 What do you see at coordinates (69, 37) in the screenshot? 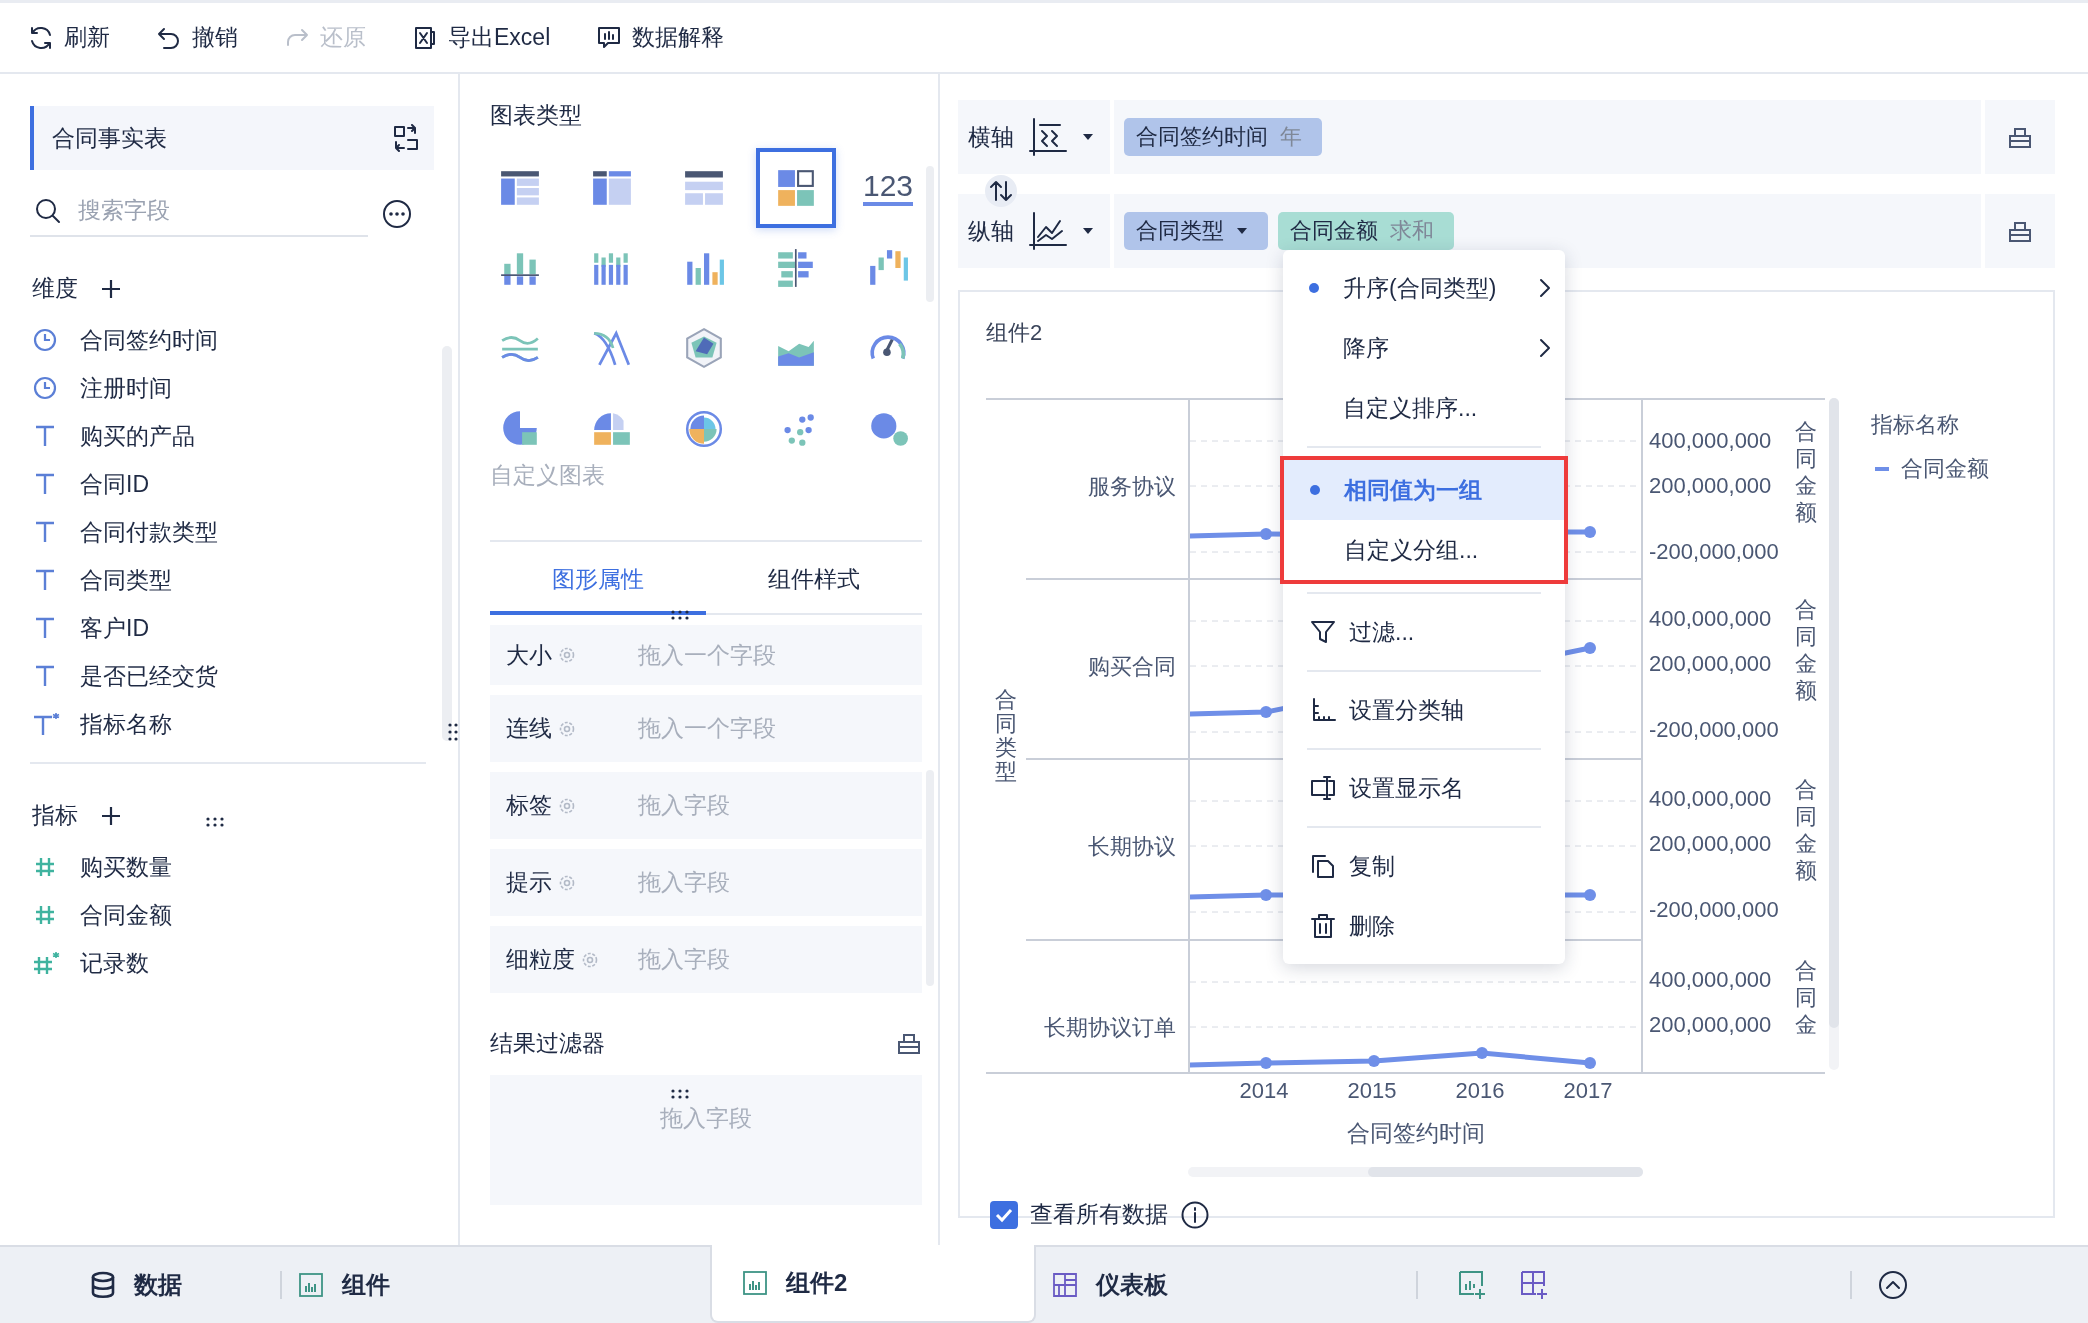
I see `toolbar-button: 刷新` at bounding box center [69, 37].